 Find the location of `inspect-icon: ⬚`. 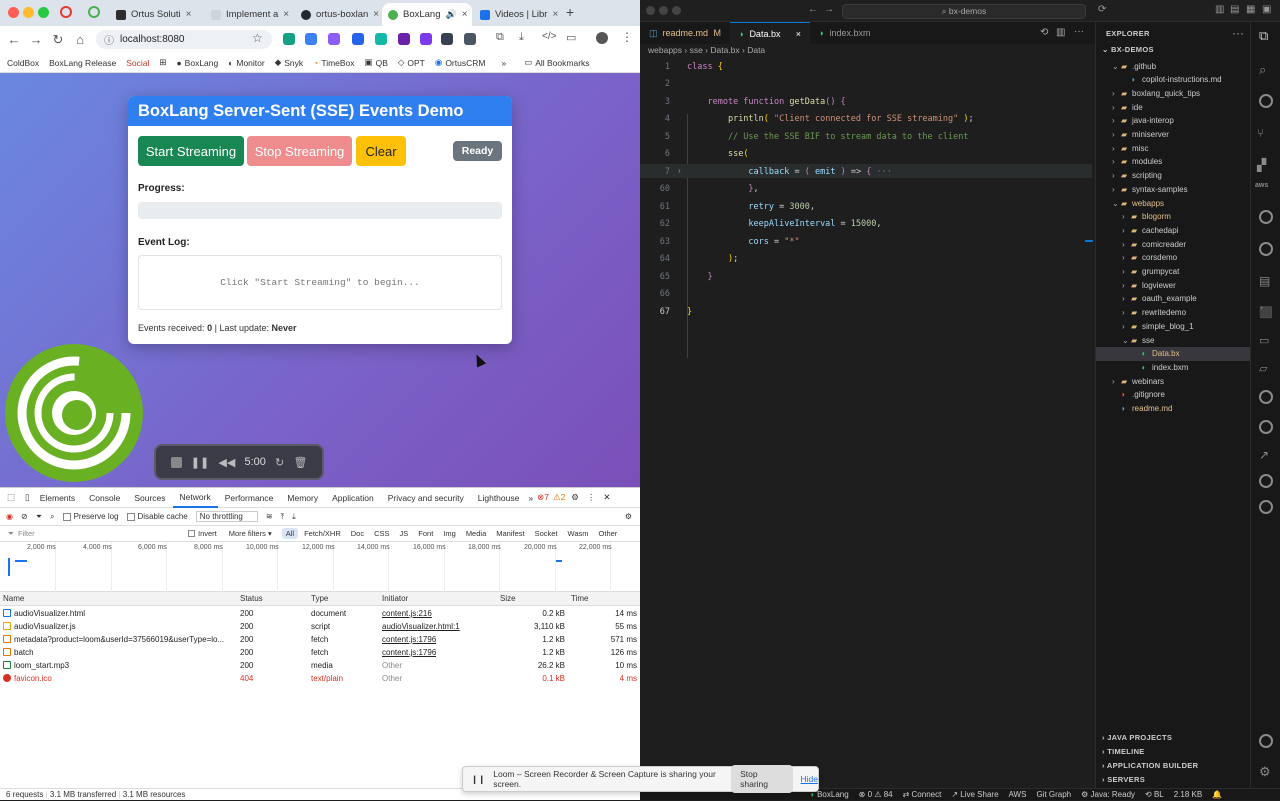

inspect-icon: ⬚ is located at coordinates (11, 497).